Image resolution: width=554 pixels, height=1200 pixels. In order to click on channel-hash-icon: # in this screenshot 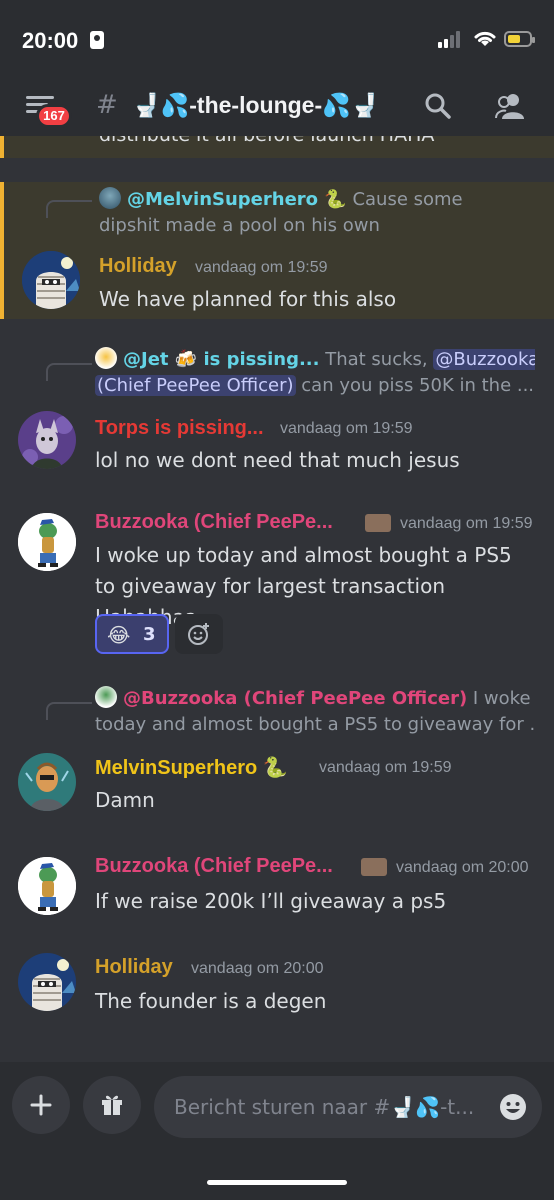, I will do `click(107, 105)`.